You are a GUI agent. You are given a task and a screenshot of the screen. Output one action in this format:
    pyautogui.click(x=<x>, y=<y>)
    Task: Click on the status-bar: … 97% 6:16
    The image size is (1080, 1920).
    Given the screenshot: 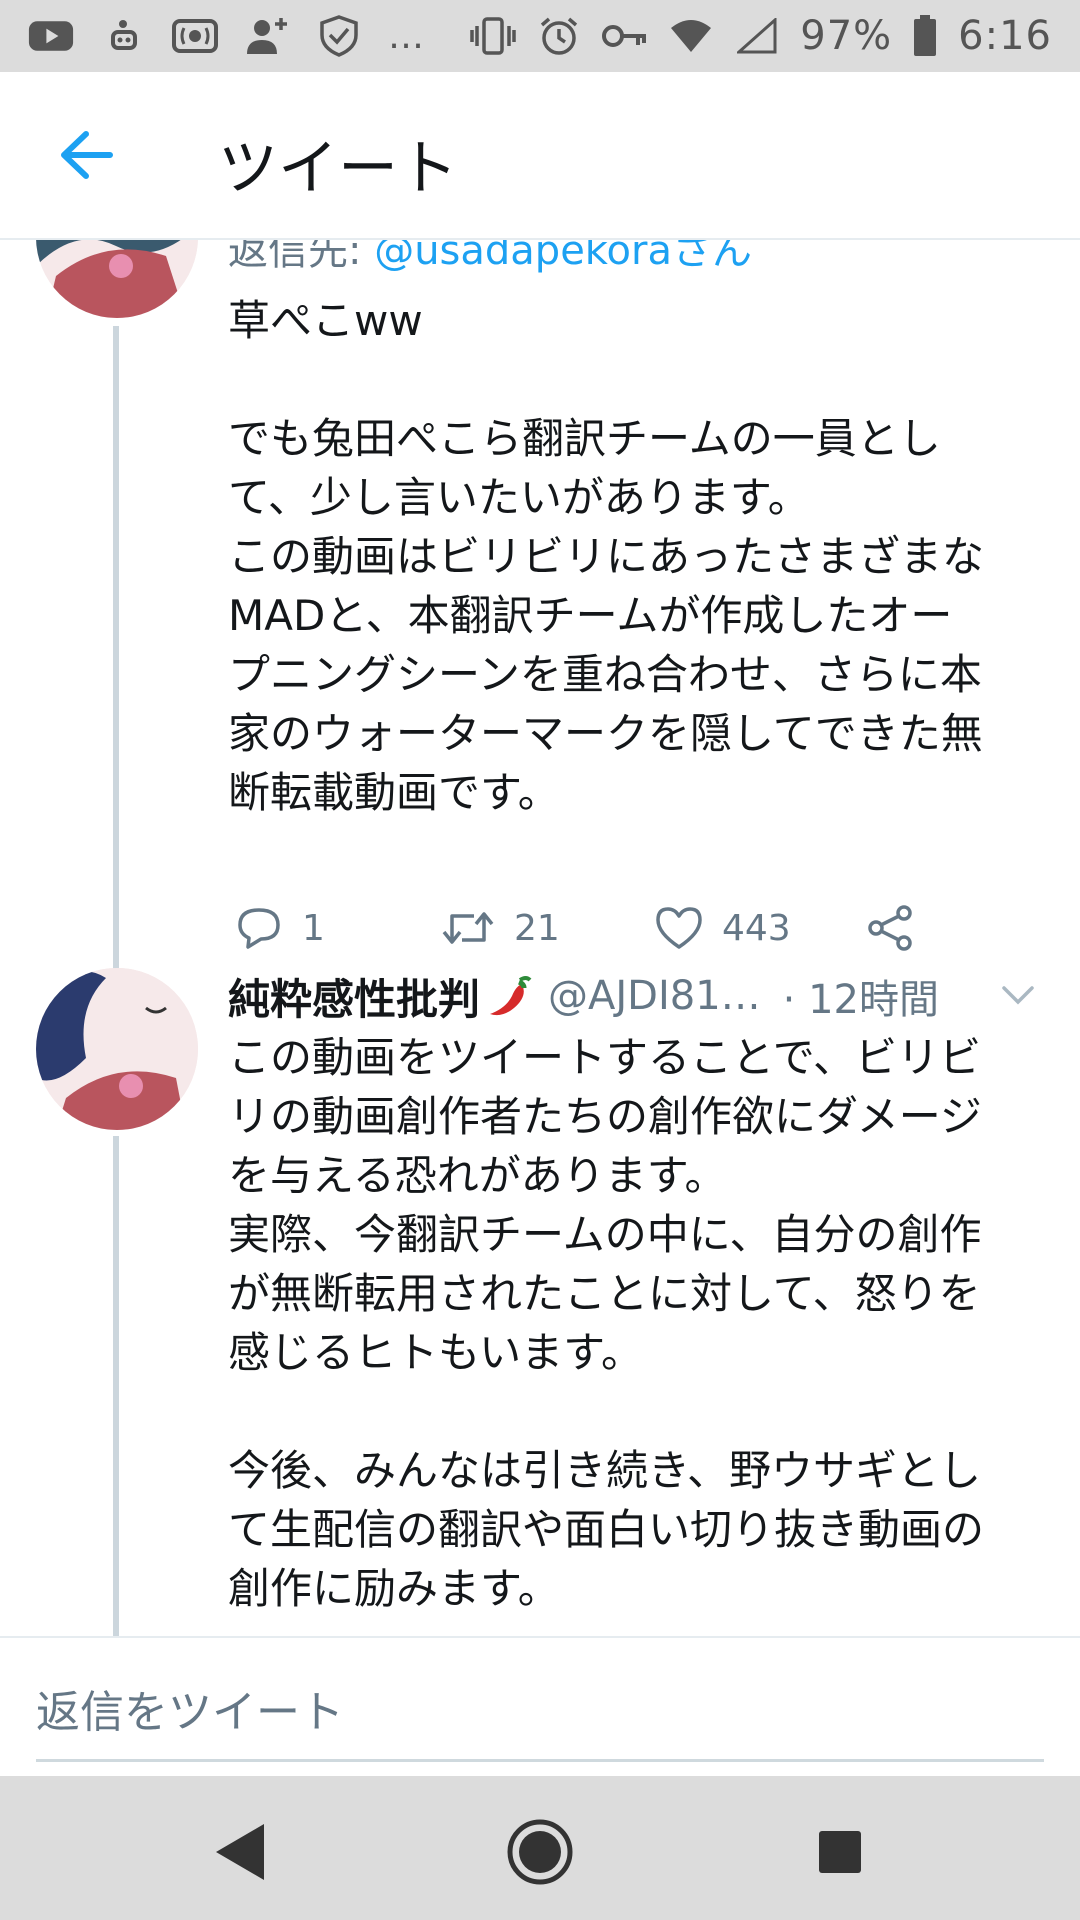 What is the action you would take?
    pyautogui.click(x=540, y=36)
    